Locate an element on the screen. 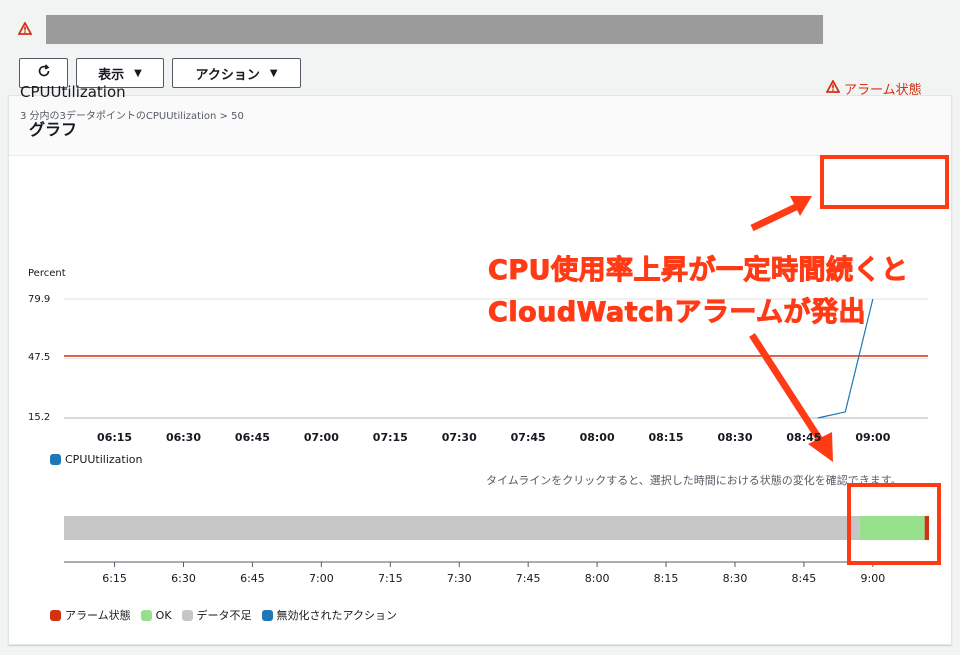 The image size is (960, 655). x-tick-label: 08:45 is located at coordinates (804, 437).